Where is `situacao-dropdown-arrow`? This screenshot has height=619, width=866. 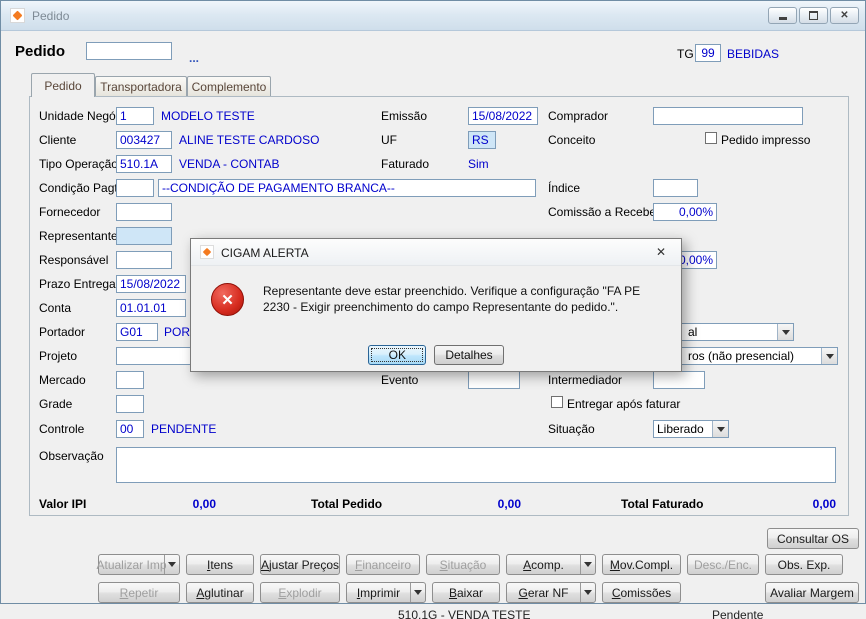
situacao-dropdown-arrow is located at coordinates (720, 429).